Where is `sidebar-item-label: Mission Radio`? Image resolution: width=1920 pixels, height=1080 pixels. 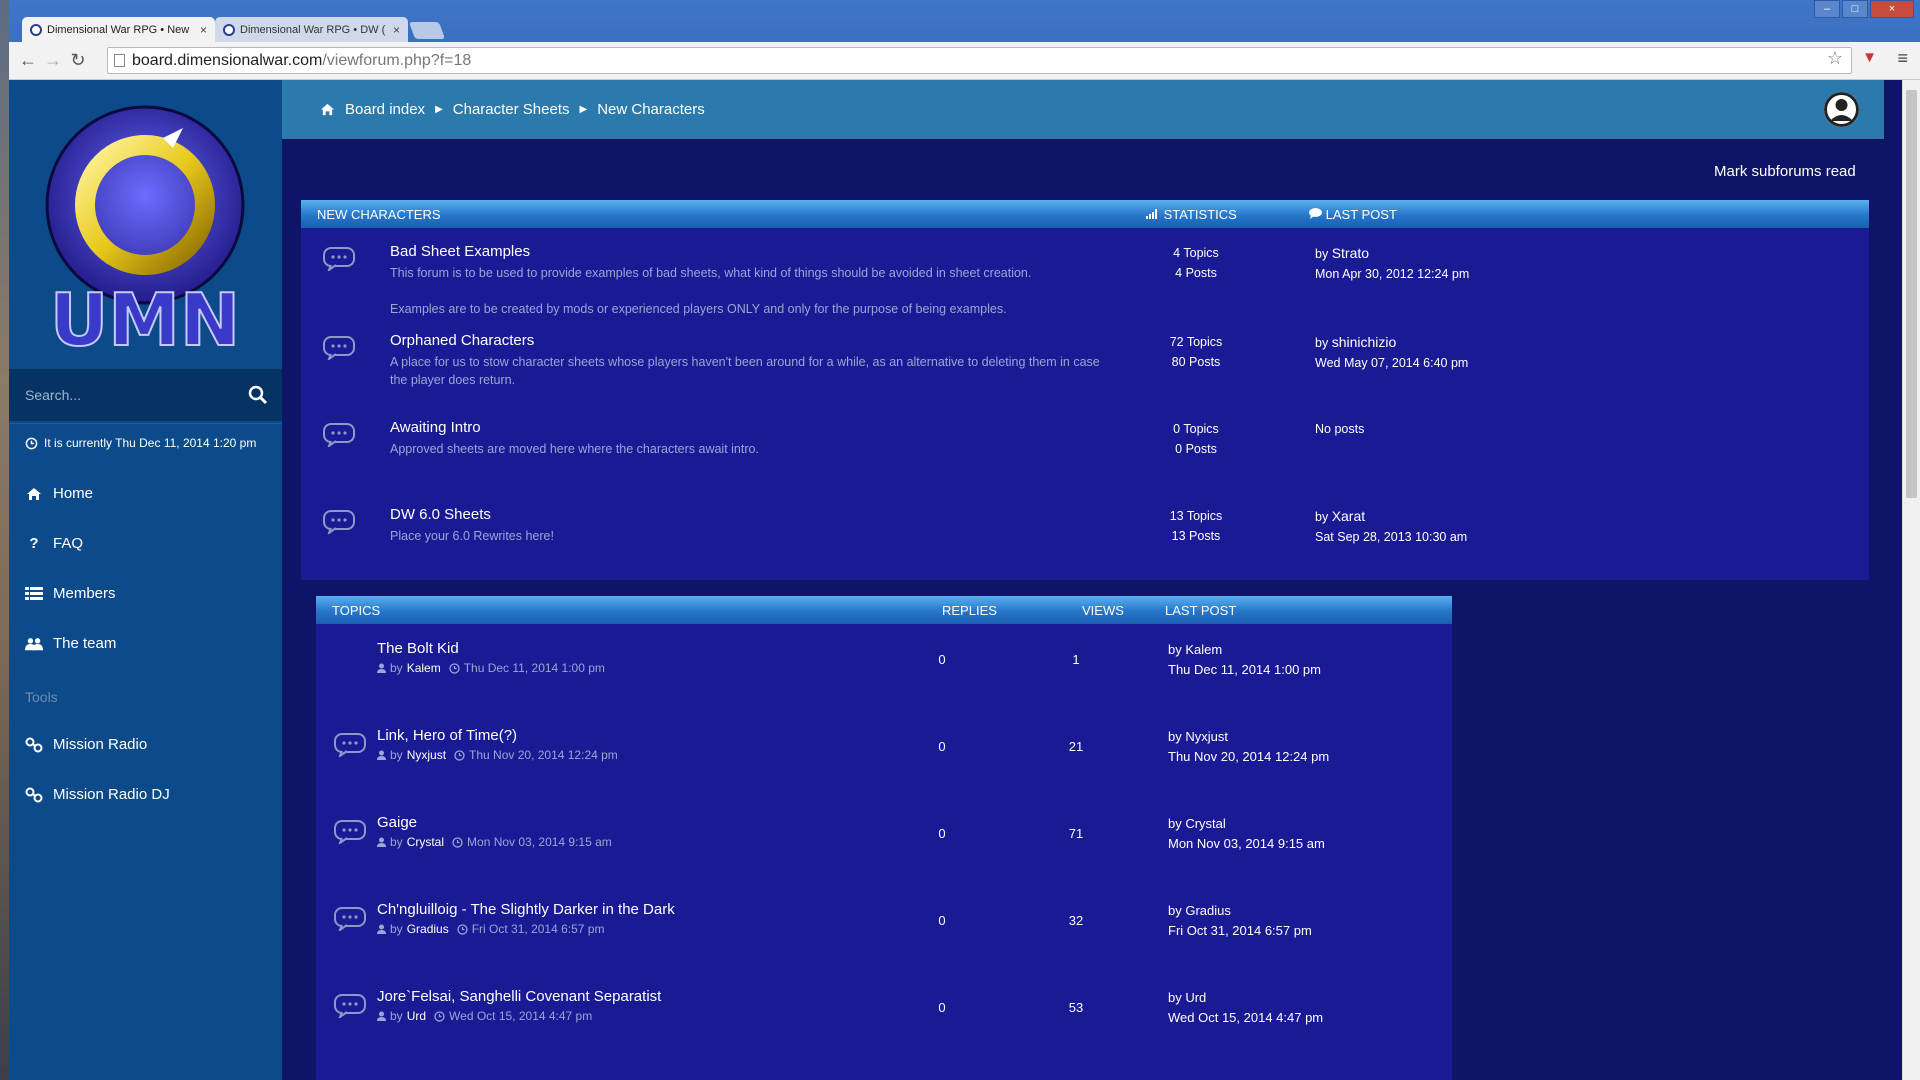 sidebar-item-label: Mission Radio is located at coordinates (100, 744).